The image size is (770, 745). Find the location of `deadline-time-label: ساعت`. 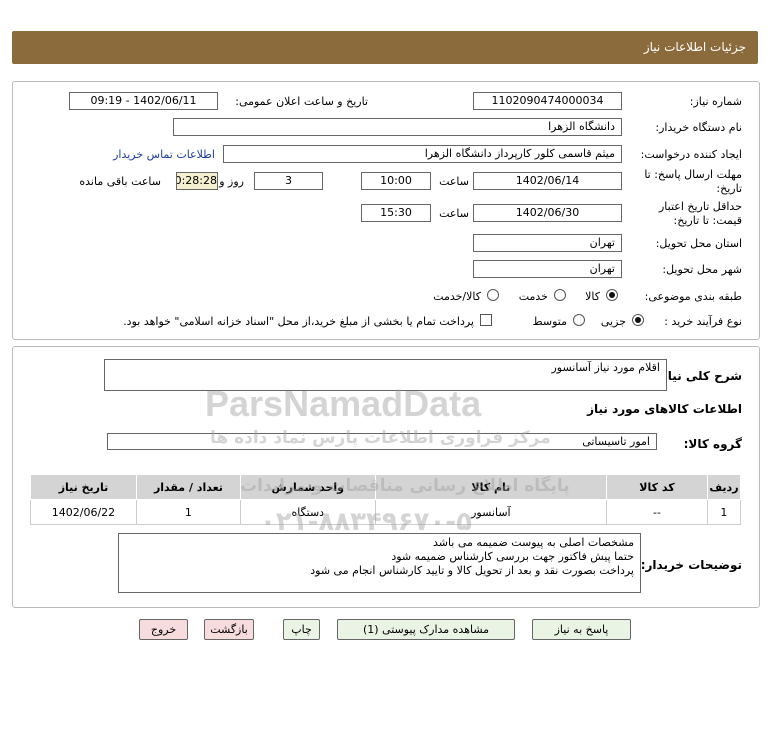

deadline-time-label: ساعت is located at coordinates (454, 181).